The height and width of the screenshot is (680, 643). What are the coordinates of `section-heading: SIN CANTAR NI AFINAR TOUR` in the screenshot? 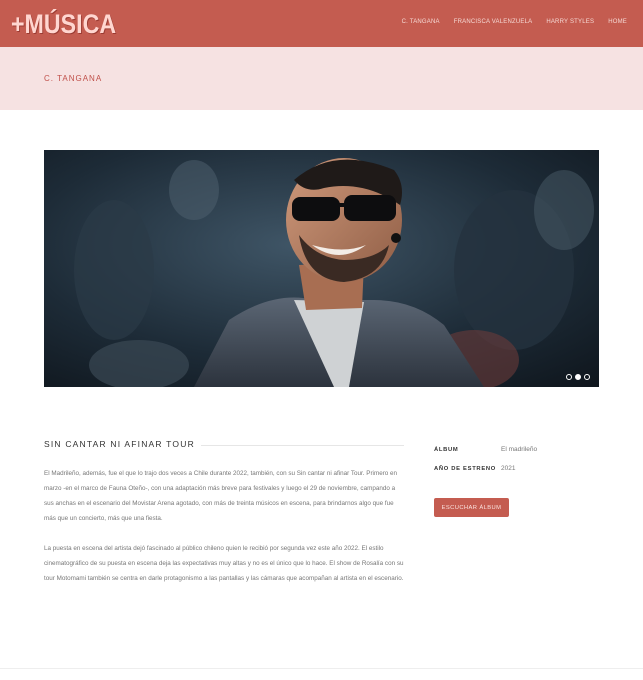 It's located at (224, 444).